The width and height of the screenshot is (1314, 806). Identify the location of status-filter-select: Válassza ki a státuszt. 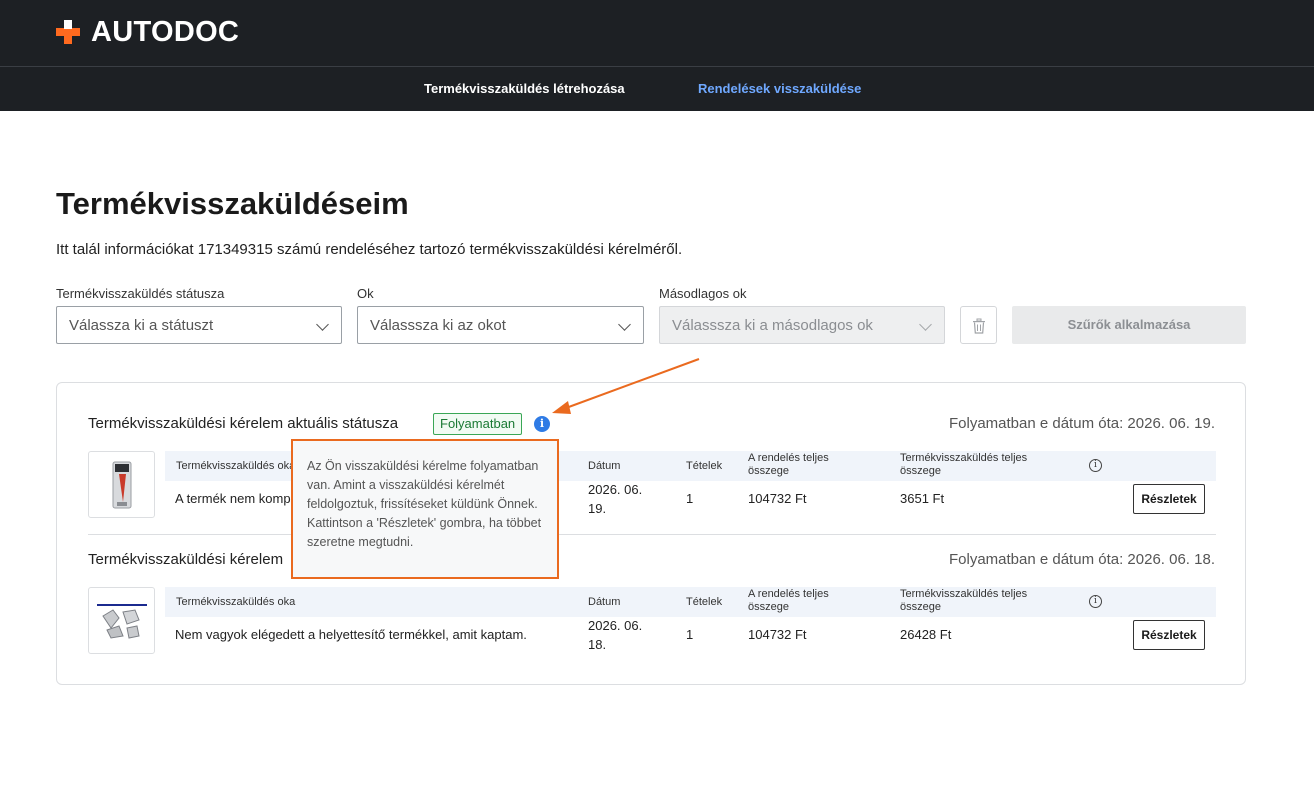
(199, 325).